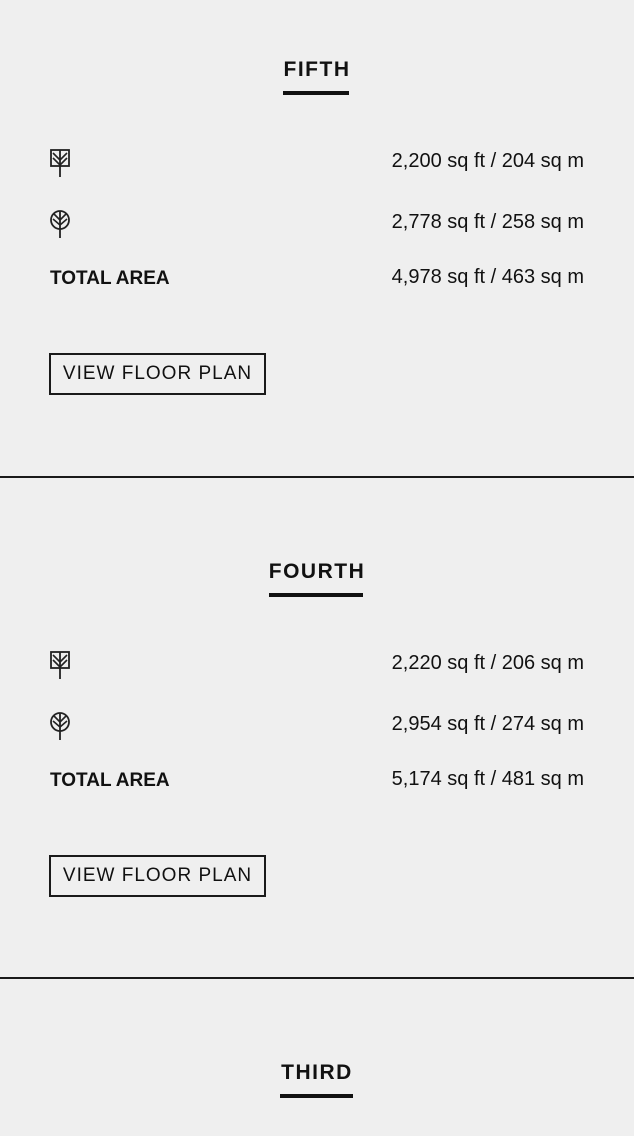 This screenshot has width=634, height=1136. Describe the element at coordinates (487, 663) in the screenshot. I see `interior-area-value: 2,220 sq ft / 206 sq m` at that location.